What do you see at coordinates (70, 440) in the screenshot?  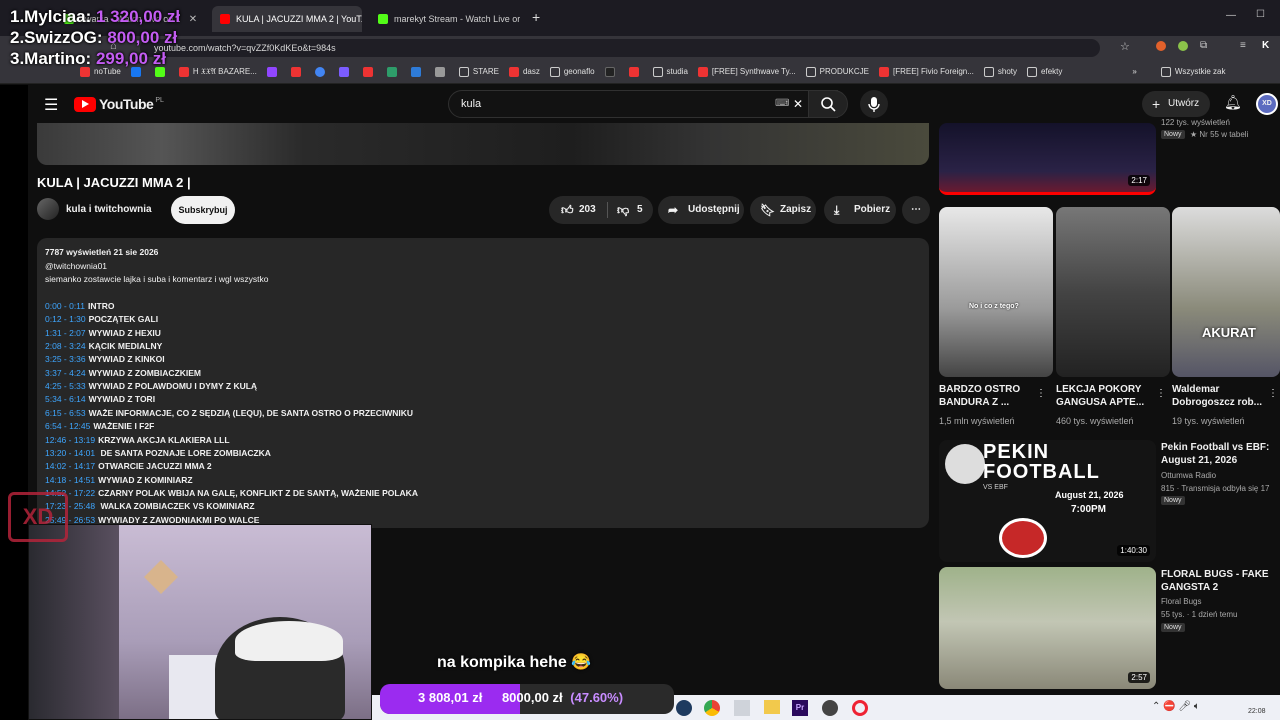 I see `chapter-timestamp-link: 12:46 - 13:19` at bounding box center [70, 440].